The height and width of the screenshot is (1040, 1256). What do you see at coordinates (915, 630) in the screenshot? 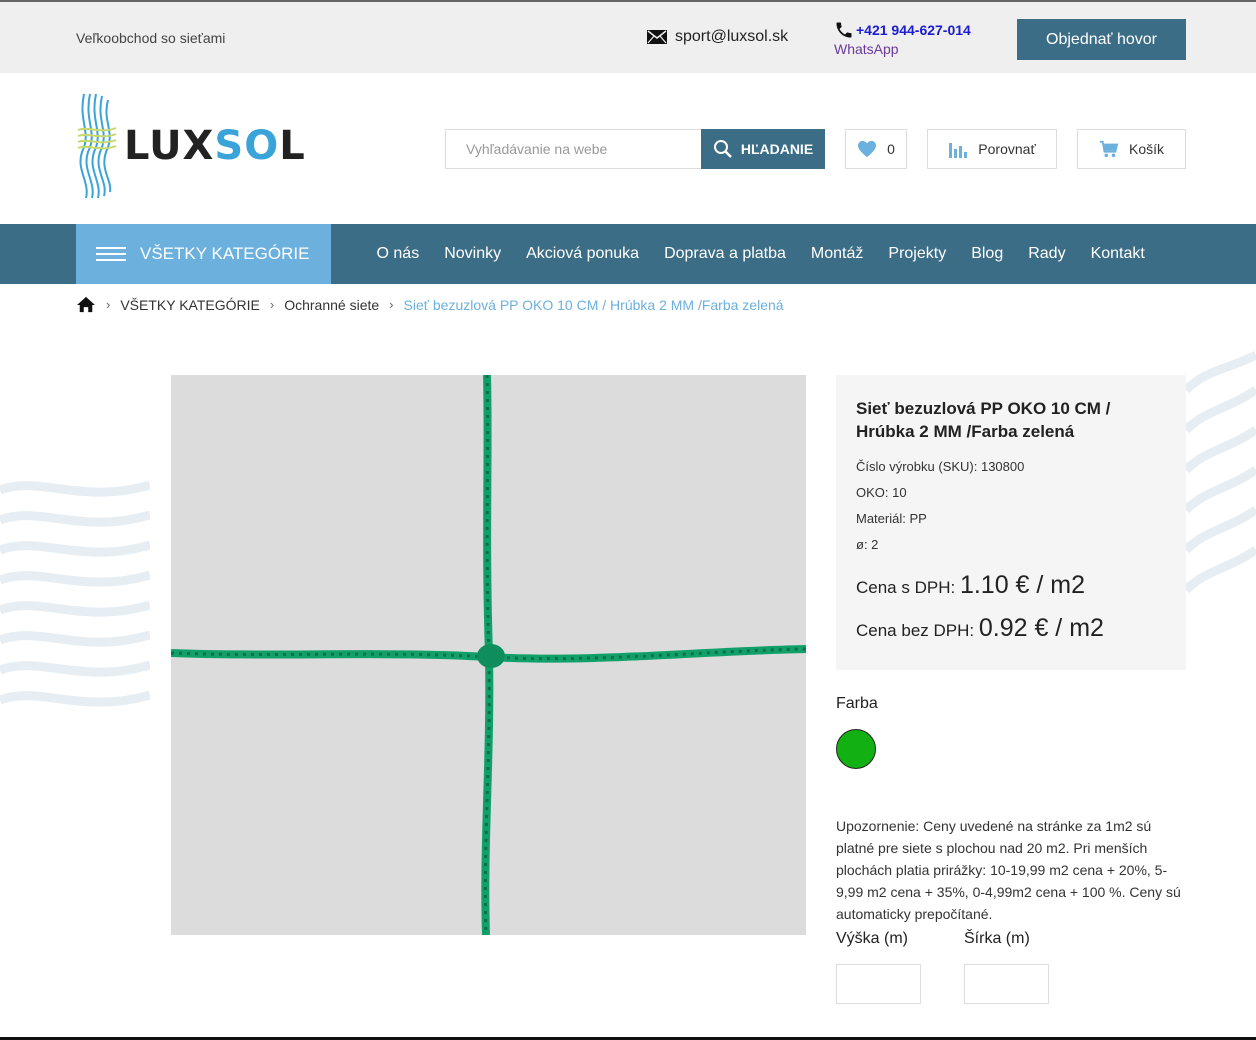
I see `price-without-vat-label: Cena bez DPH:` at bounding box center [915, 630].